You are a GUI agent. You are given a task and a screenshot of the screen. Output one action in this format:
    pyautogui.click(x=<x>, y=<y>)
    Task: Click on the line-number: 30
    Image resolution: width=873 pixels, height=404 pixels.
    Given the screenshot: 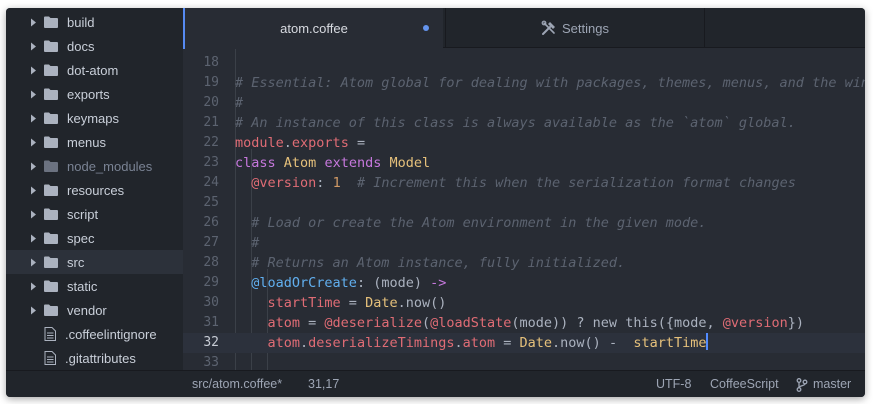 What is the action you would take?
    pyautogui.click(x=201, y=303)
    